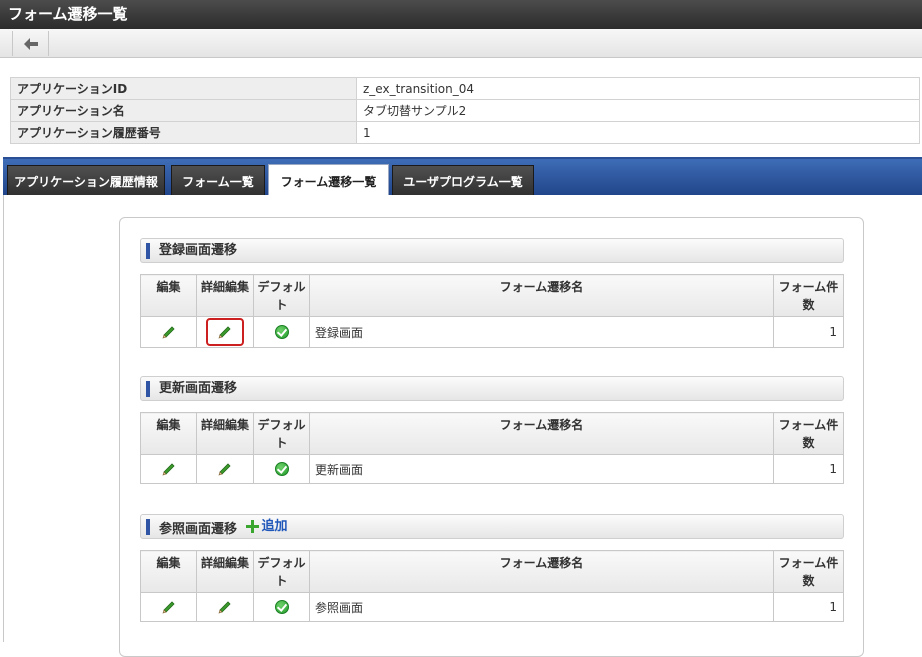 The height and width of the screenshot is (657, 922). I want to click on add-link: 追加, so click(266, 526).